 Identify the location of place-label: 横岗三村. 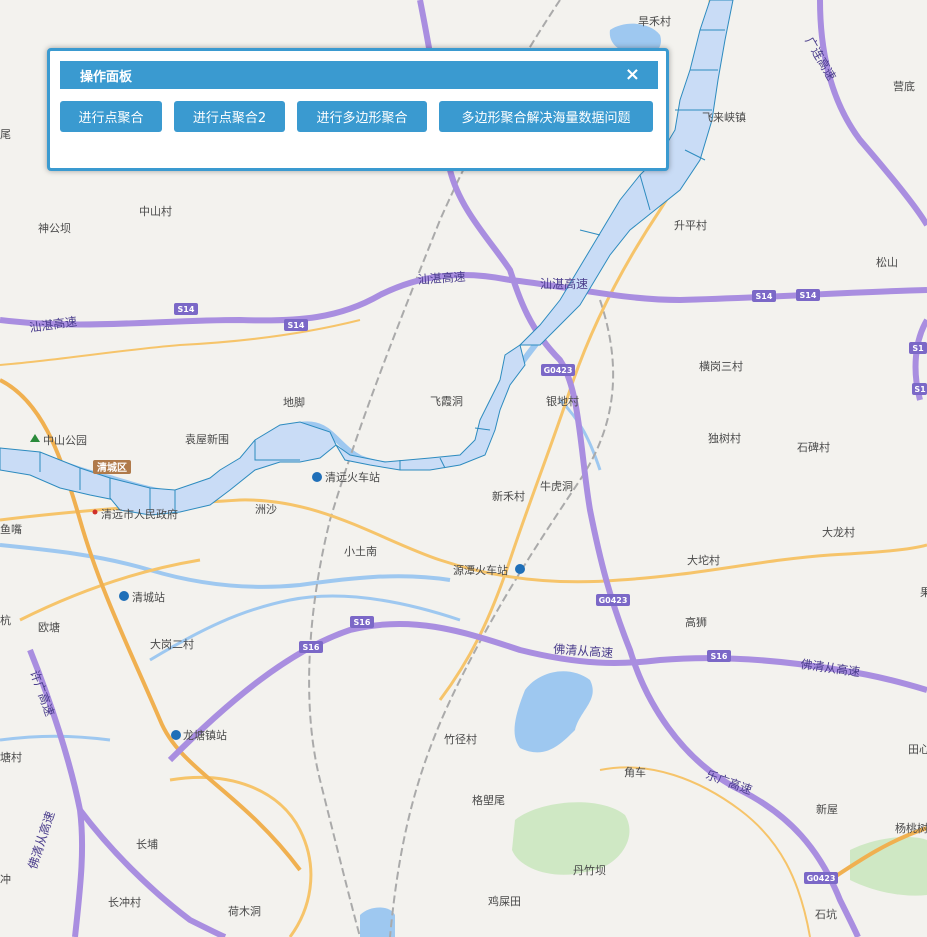
(721, 366).